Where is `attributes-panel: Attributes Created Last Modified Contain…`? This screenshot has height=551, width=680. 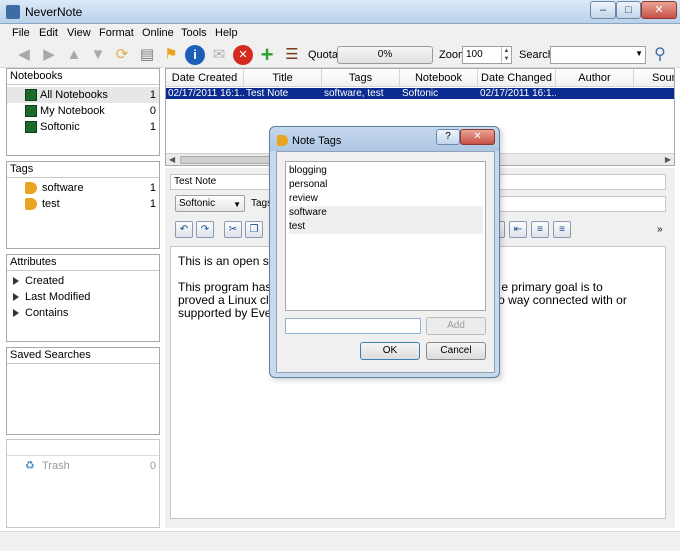 attributes-panel: Attributes Created Last Modified Contain… is located at coordinates (83, 298).